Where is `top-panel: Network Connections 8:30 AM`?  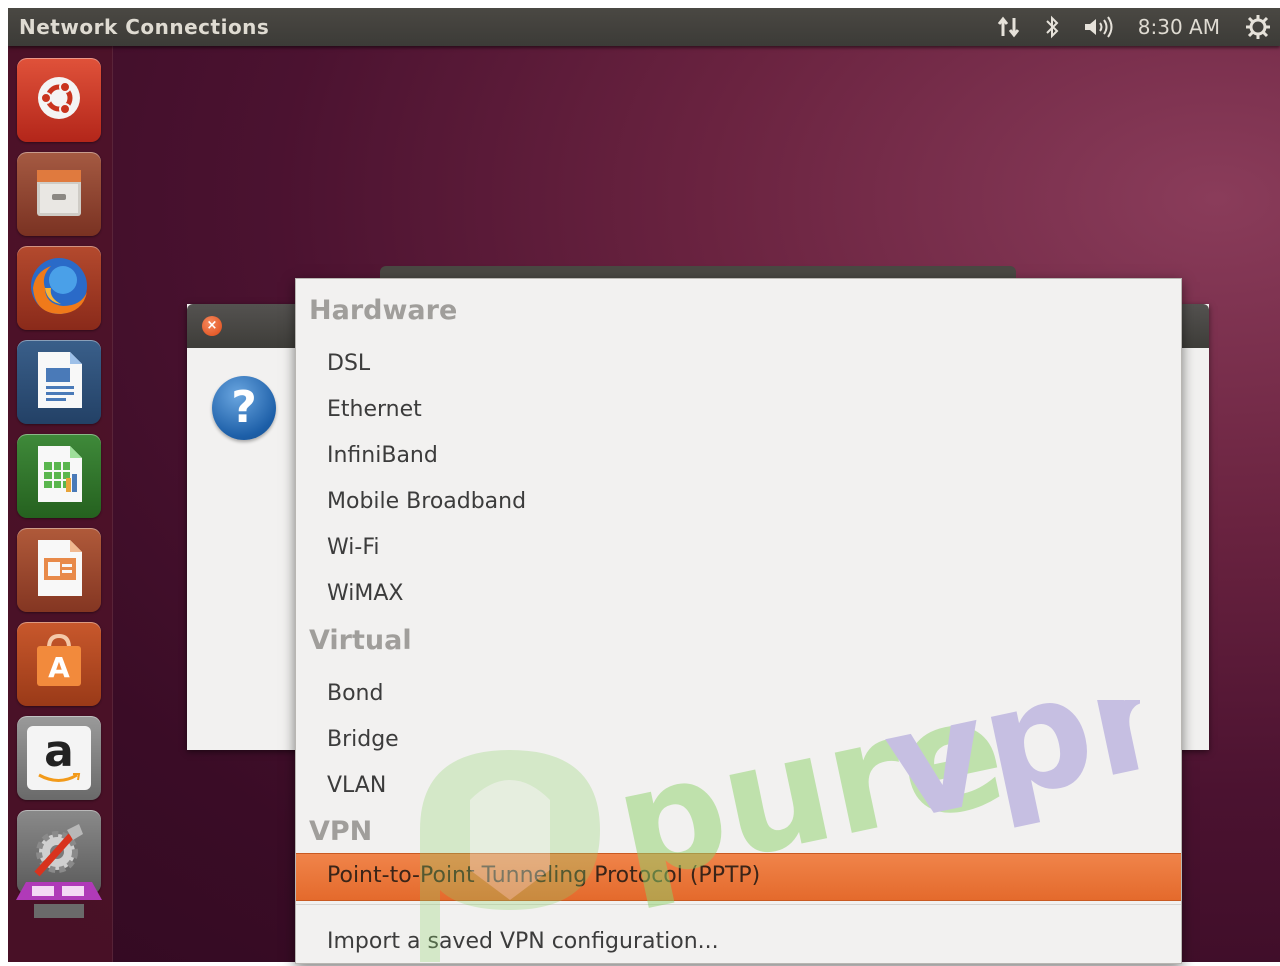 top-panel: Network Connections 8:30 AM is located at coordinates (644, 27).